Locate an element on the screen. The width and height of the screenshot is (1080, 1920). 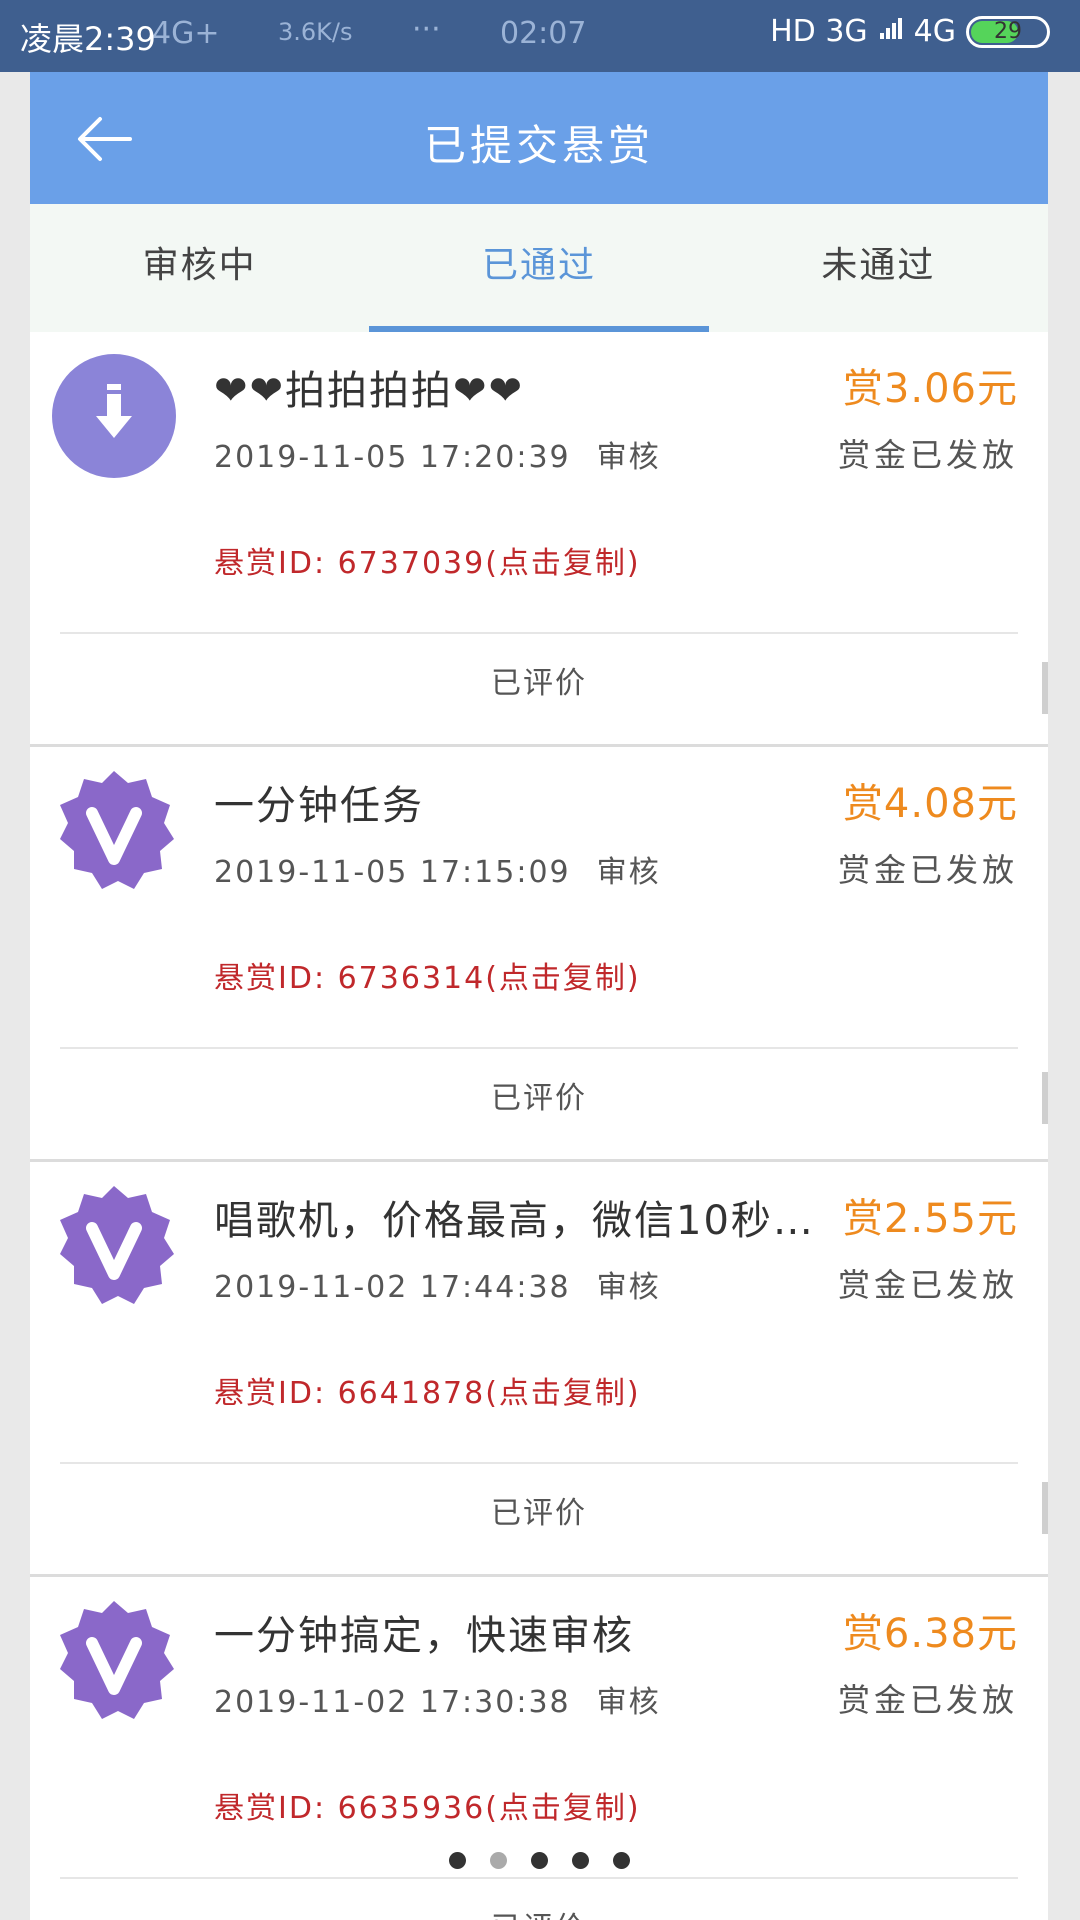
page-title: 已提交悬赏 is located at coordinates (538, 145).